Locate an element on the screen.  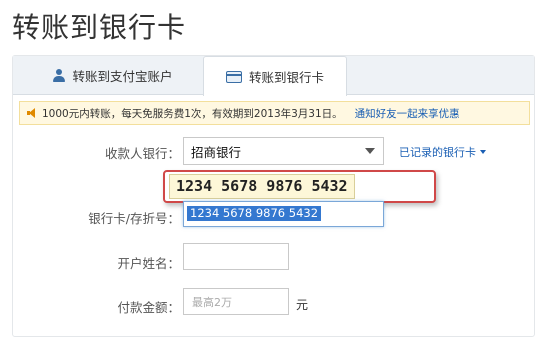
tab-strip: 转账到支付宝账户 转账到银行卡 is located at coordinates (273, 76).